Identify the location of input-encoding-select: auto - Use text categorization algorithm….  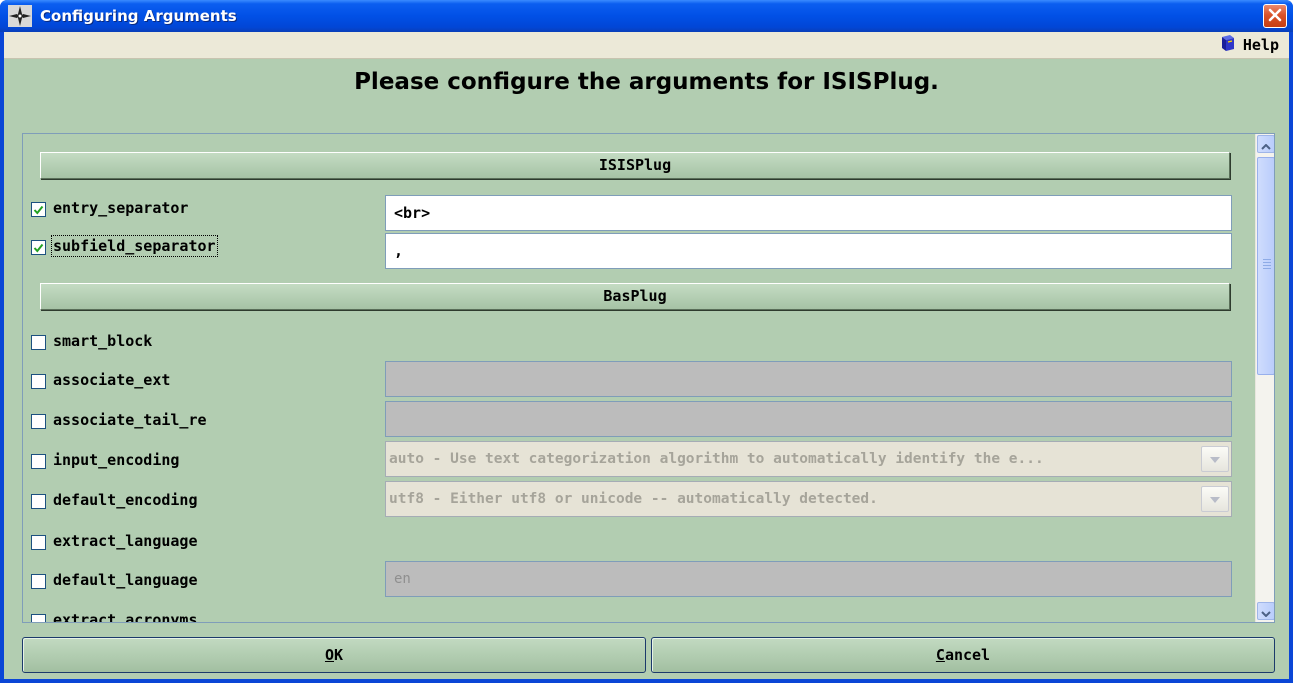
(808, 459).